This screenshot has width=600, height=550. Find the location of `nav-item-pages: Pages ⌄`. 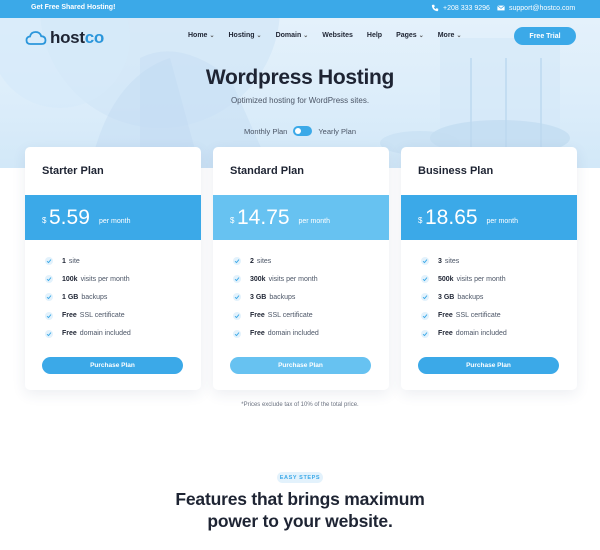

nav-item-pages: Pages ⌄ is located at coordinates (410, 35).